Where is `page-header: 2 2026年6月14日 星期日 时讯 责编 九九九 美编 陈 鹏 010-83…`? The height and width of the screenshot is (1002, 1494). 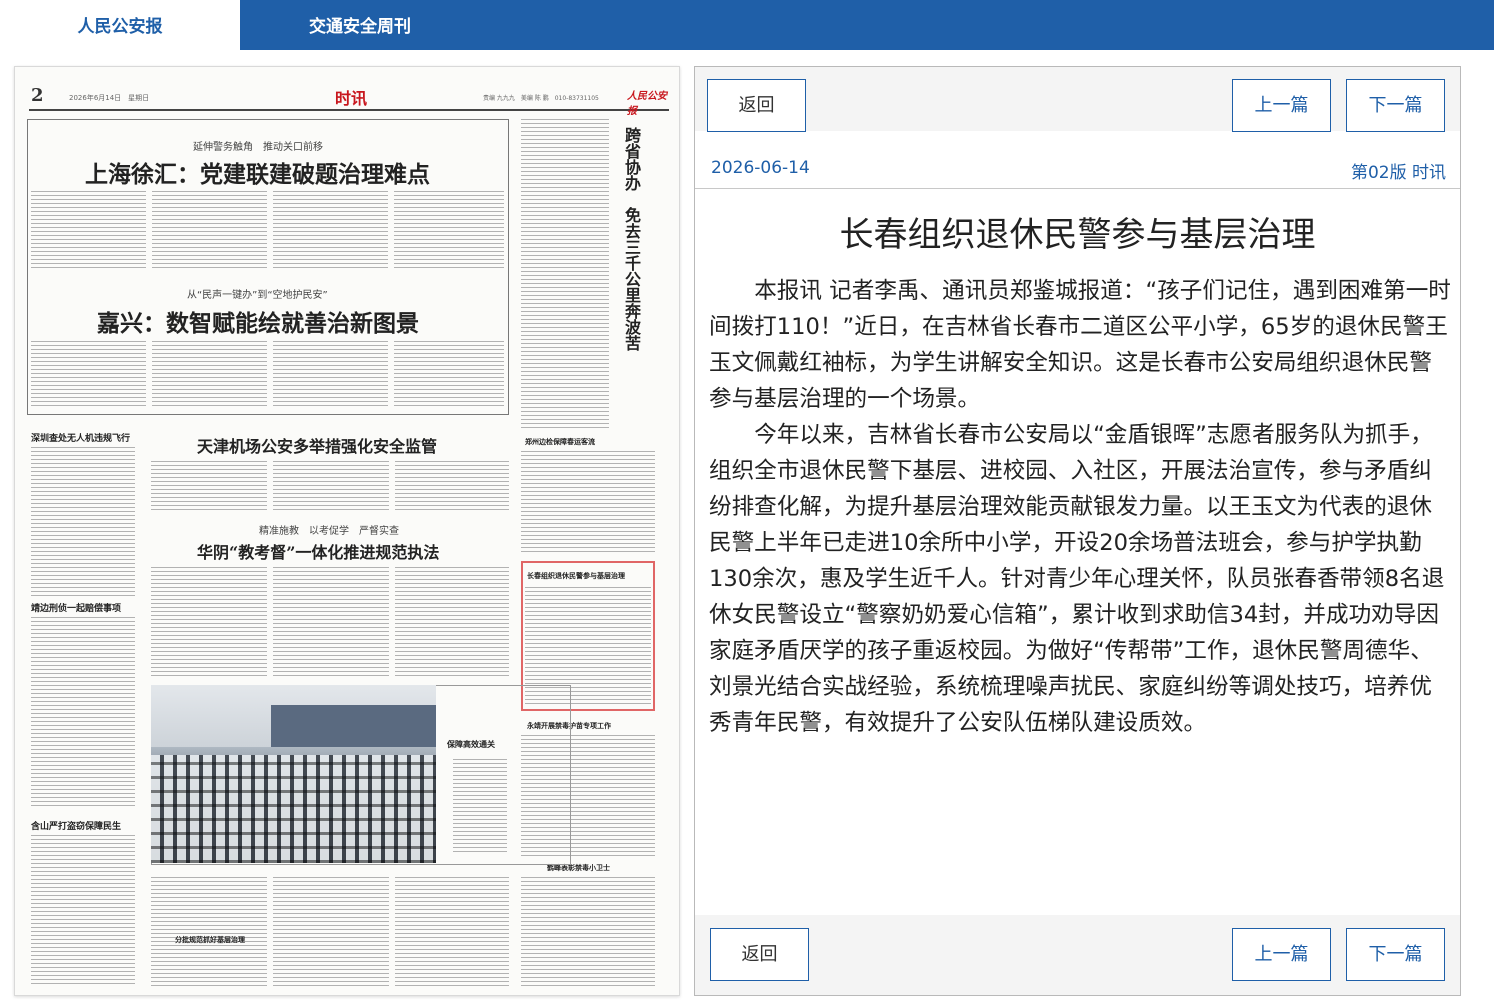 page-header: 2 2026年6月14日 星期日 时讯 责编 九九九 美编 陈 鹏 010-83… is located at coordinates (349, 101).